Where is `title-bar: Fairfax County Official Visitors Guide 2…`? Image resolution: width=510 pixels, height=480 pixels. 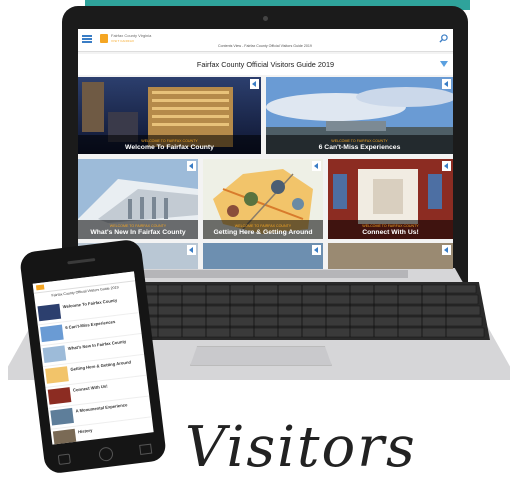 title-bar: Fairfax County Official Visitors Guide 2… is located at coordinates (265, 64).